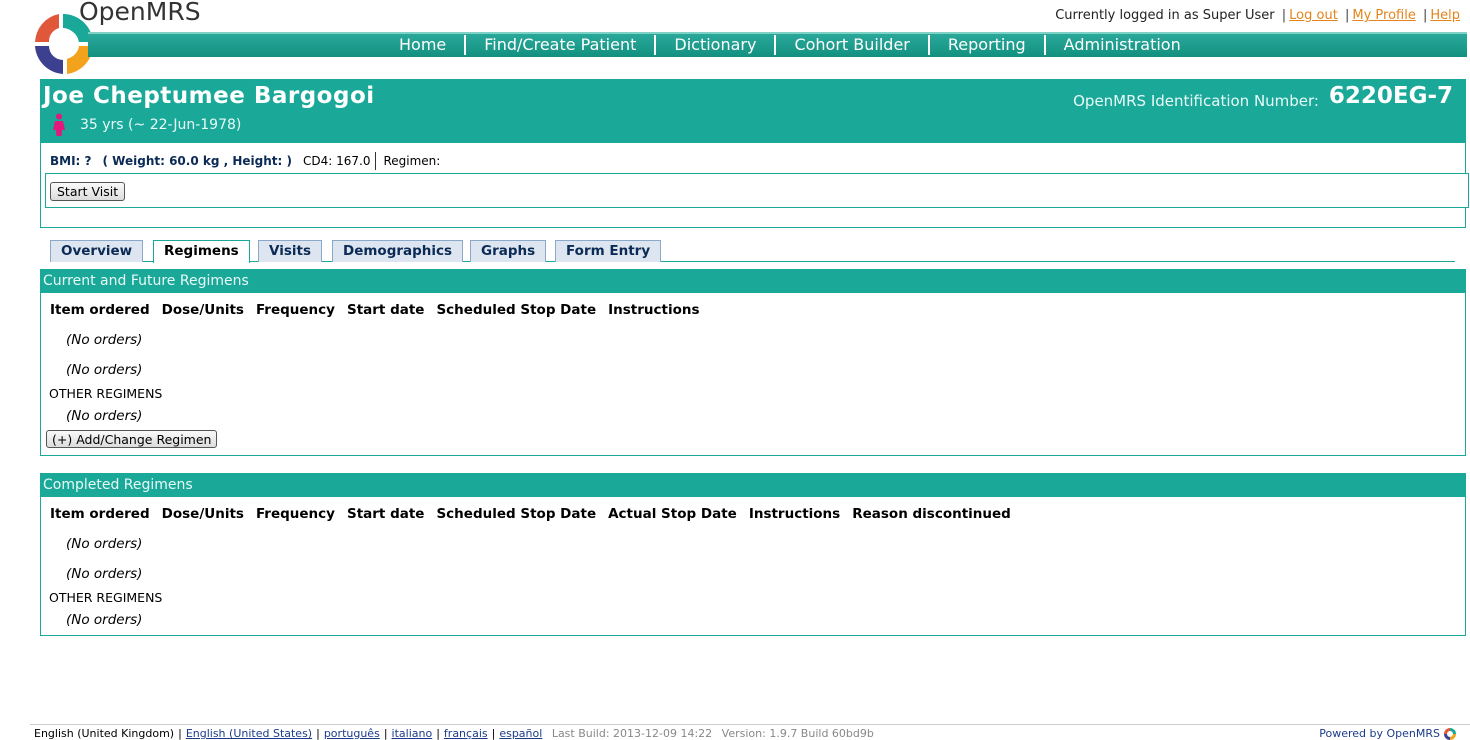  What do you see at coordinates (201, 251) in the screenshot?
I see `tab-regimens: Regimens` at bounding box center [201, 251].